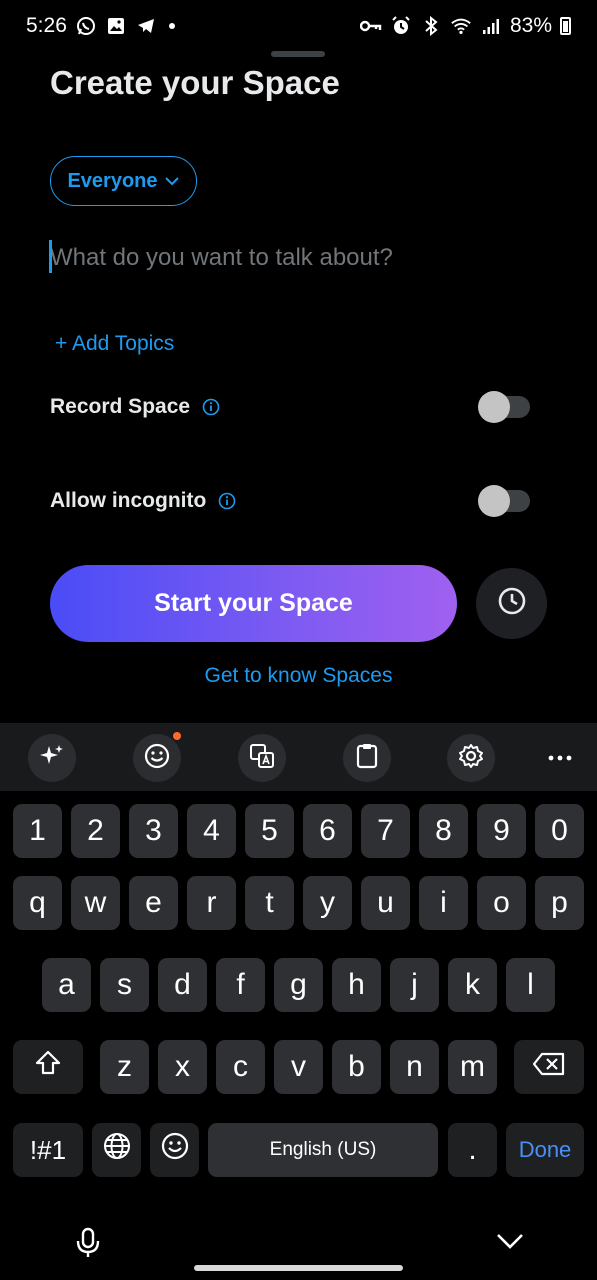  I want to click on space-topic-input, so click(300, 258).